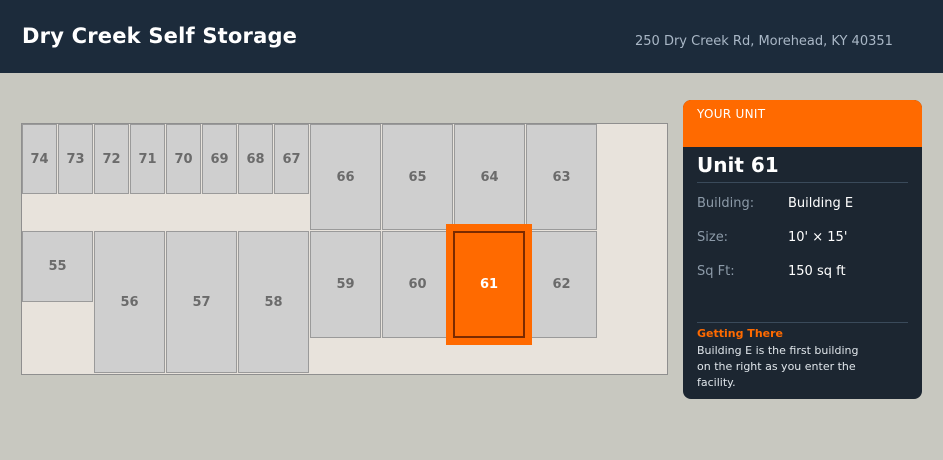 Image resolution: width=943 pixels, height=460 pixels. Describe the element at coordinates (160, 36) in the screenshot. I see `site-title: Dry Creek Self Storage` at that location.